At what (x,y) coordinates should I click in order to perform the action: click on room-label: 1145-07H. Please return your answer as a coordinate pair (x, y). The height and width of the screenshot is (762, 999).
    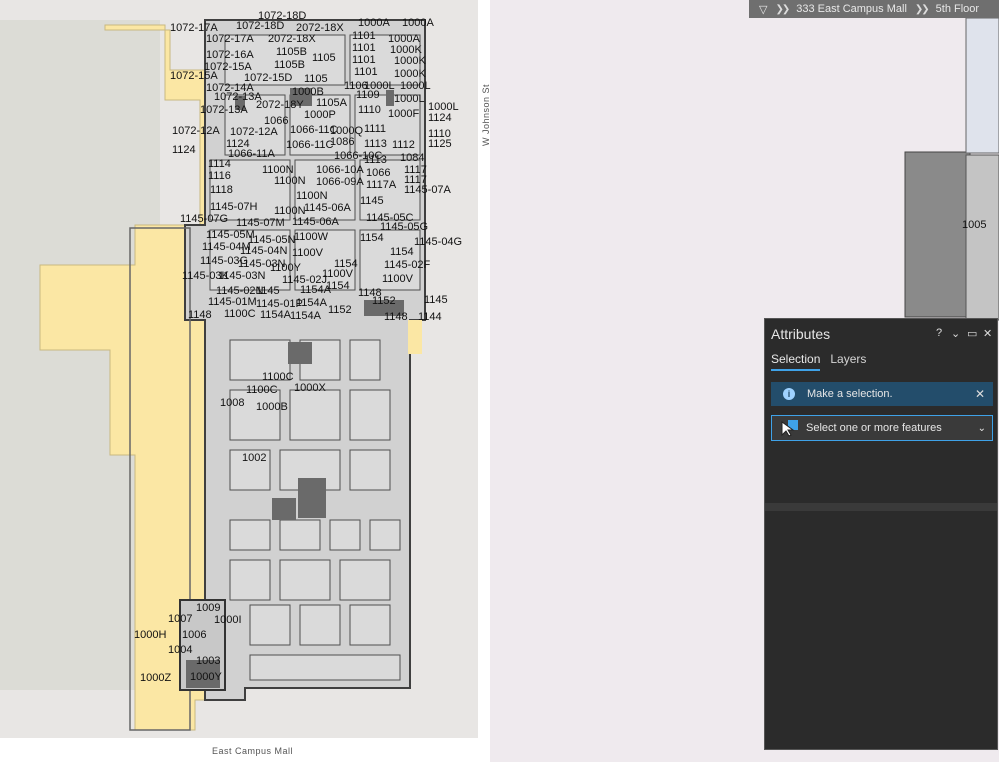
    Looking at the image, I should click on (234, 207).